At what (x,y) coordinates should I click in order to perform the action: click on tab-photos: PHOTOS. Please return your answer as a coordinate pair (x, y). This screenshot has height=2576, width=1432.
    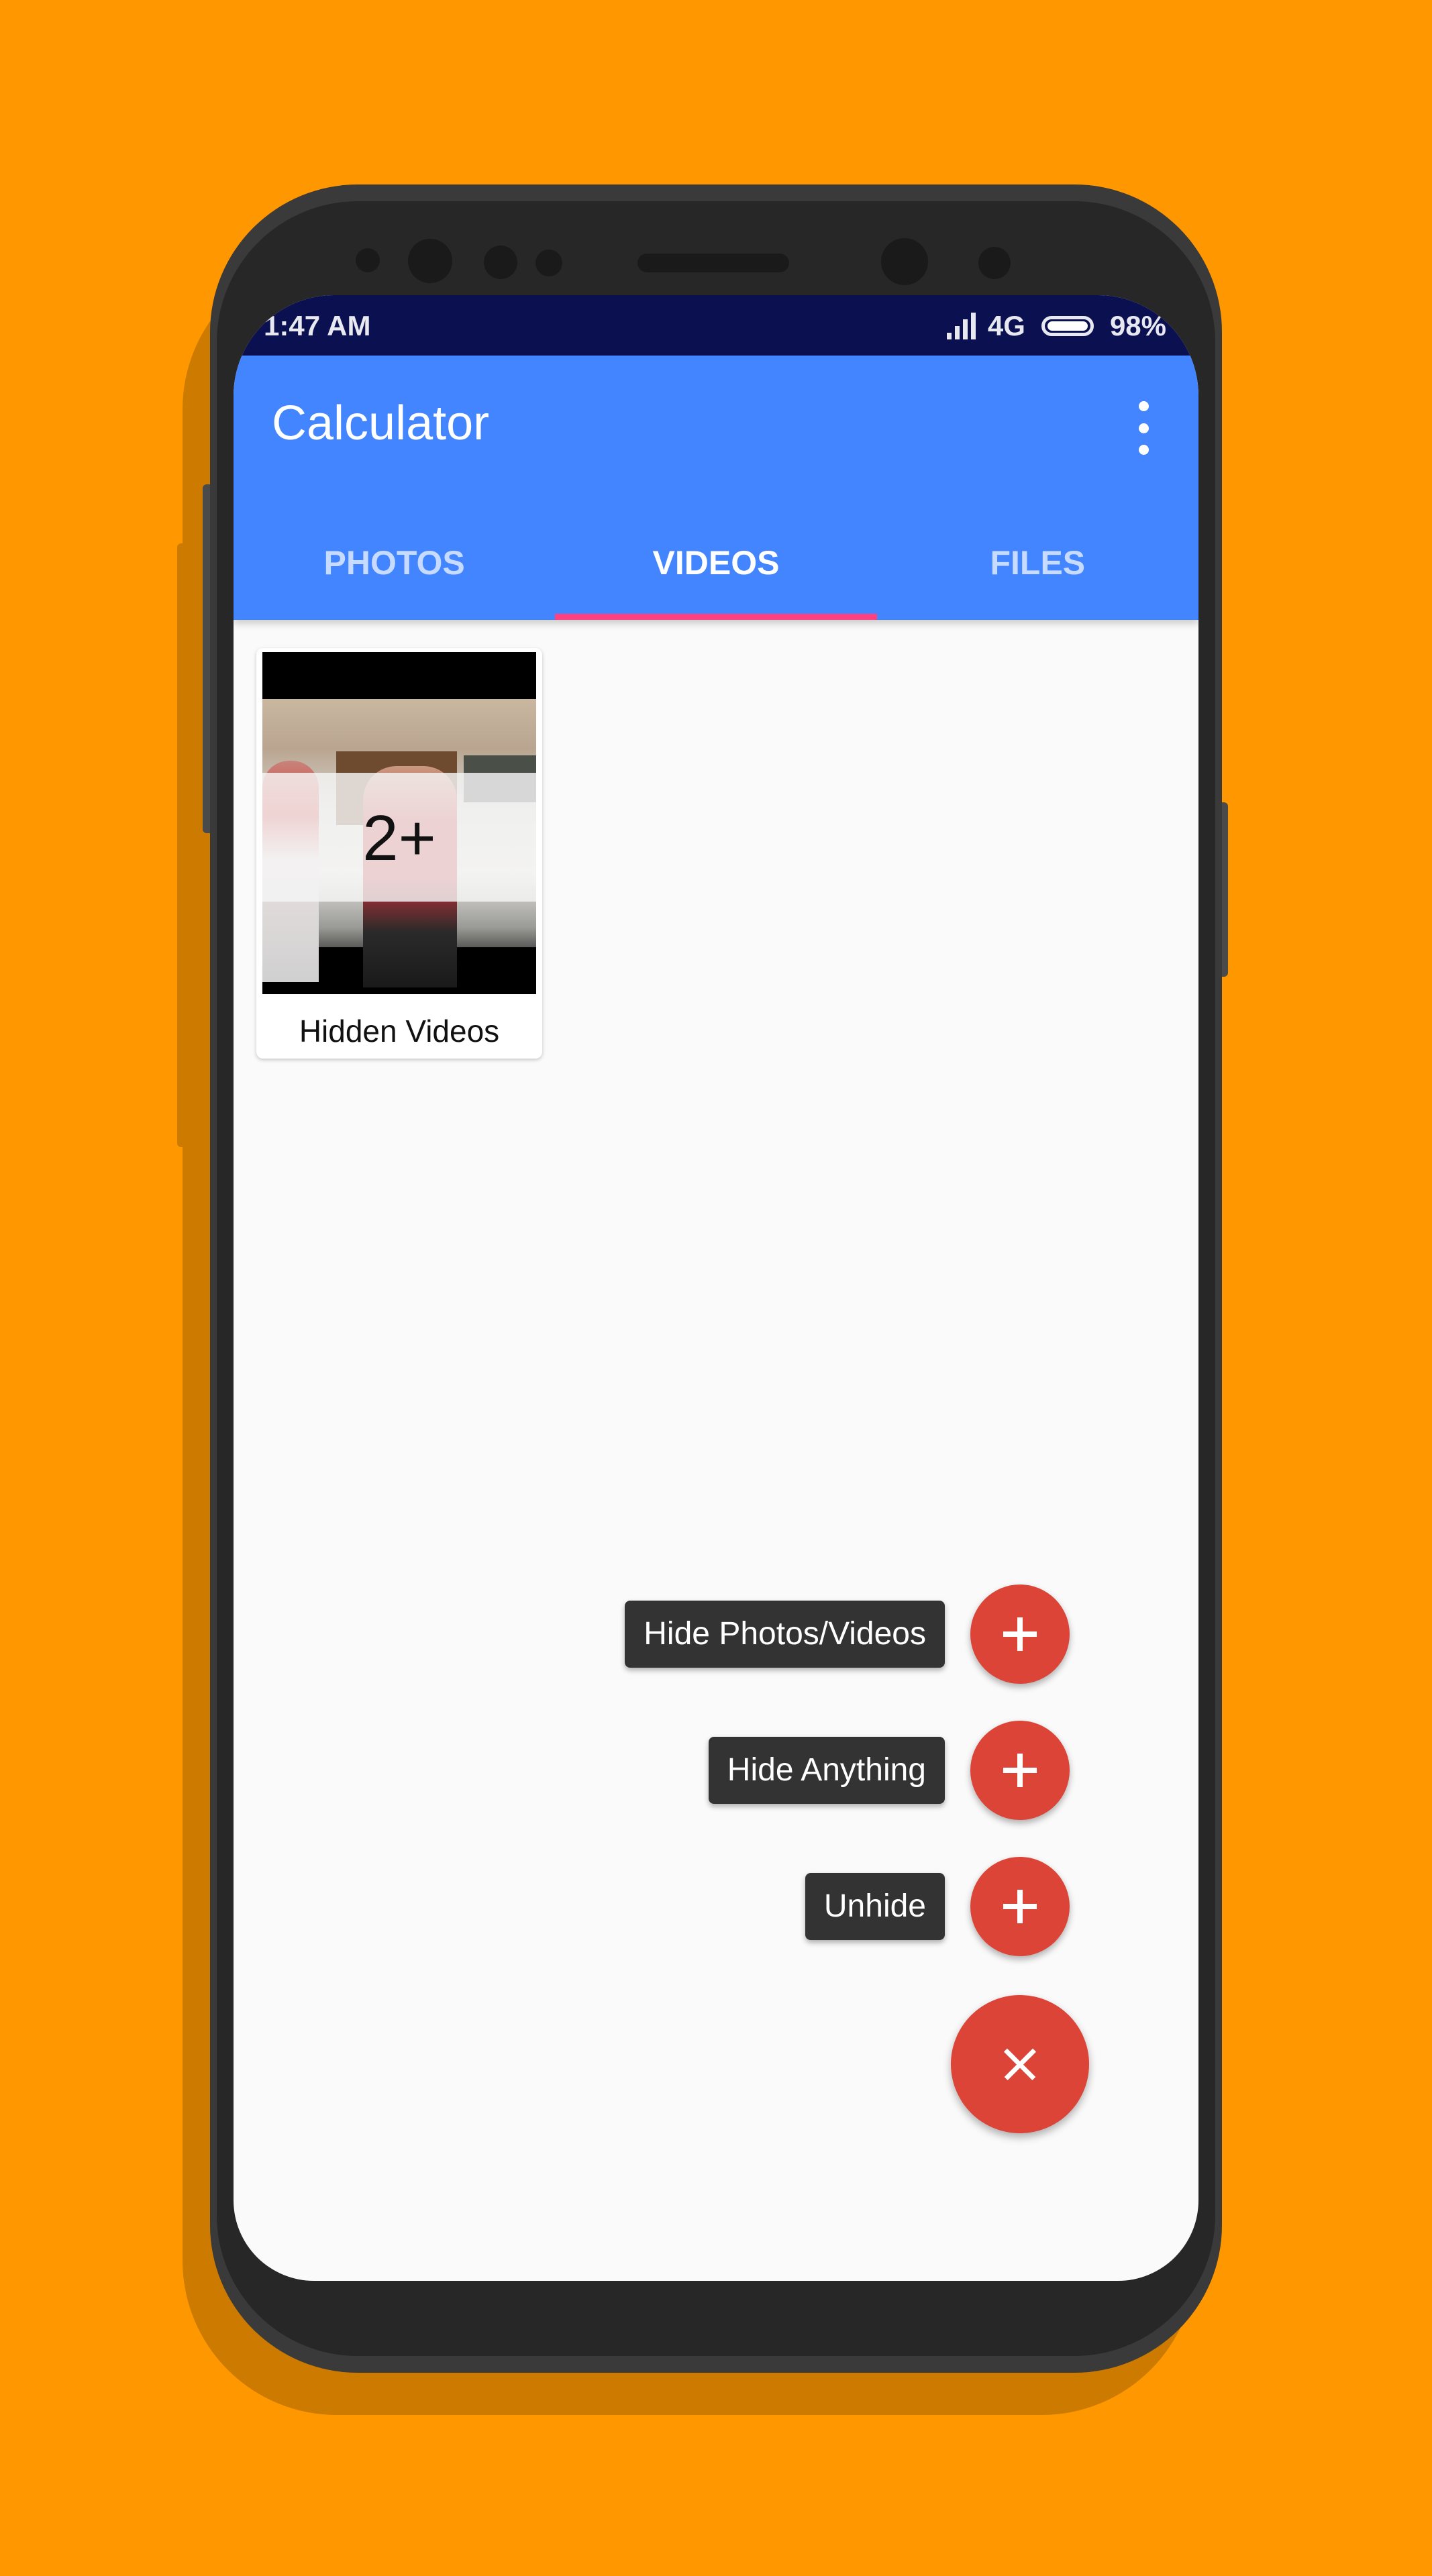
    Looking at the image, I should click on (394, 566).